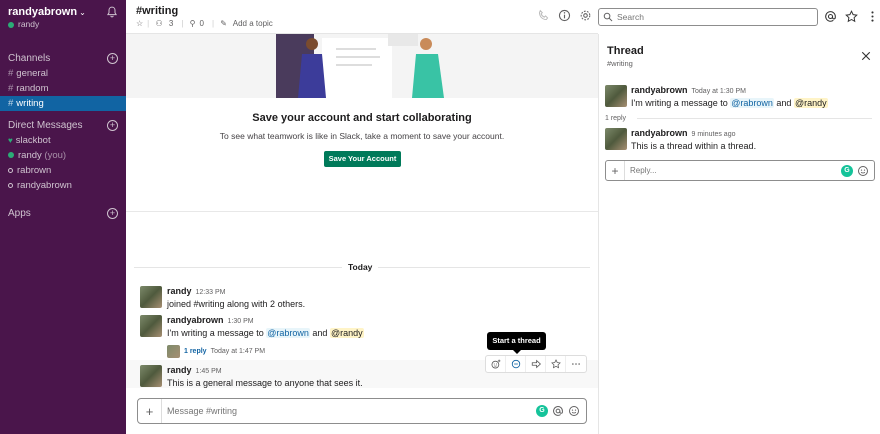 This screenshot has width=880, height=434. I want to click on dm-header: Direct Messages +, so click(63, 126).